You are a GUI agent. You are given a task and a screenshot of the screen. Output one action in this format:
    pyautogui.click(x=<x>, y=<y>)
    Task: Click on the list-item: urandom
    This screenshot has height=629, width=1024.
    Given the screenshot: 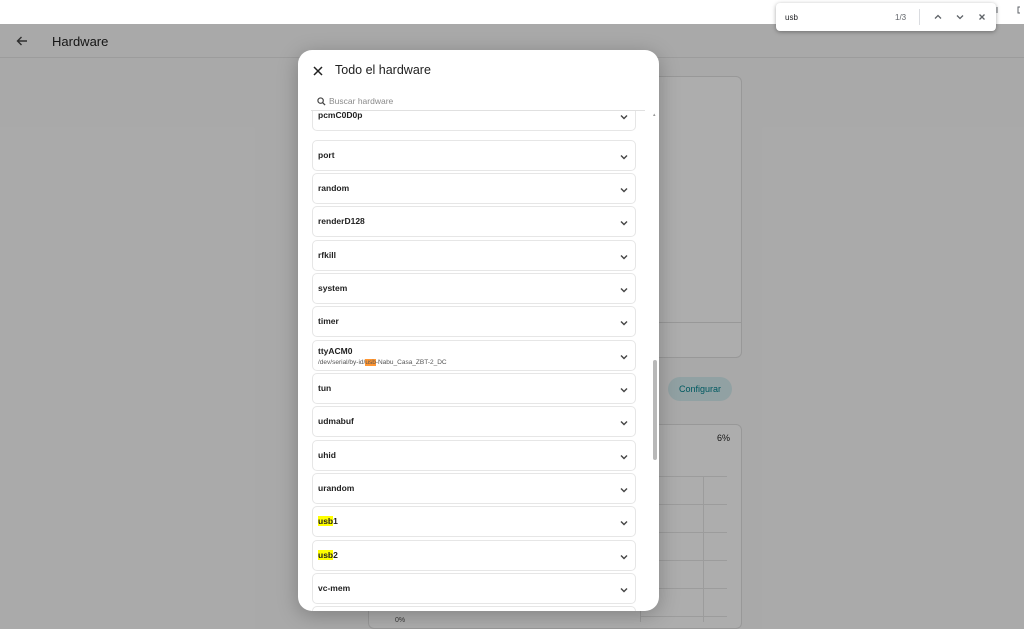 What is the action you would take?
    pyautogui.click(x=474, y=488)
    